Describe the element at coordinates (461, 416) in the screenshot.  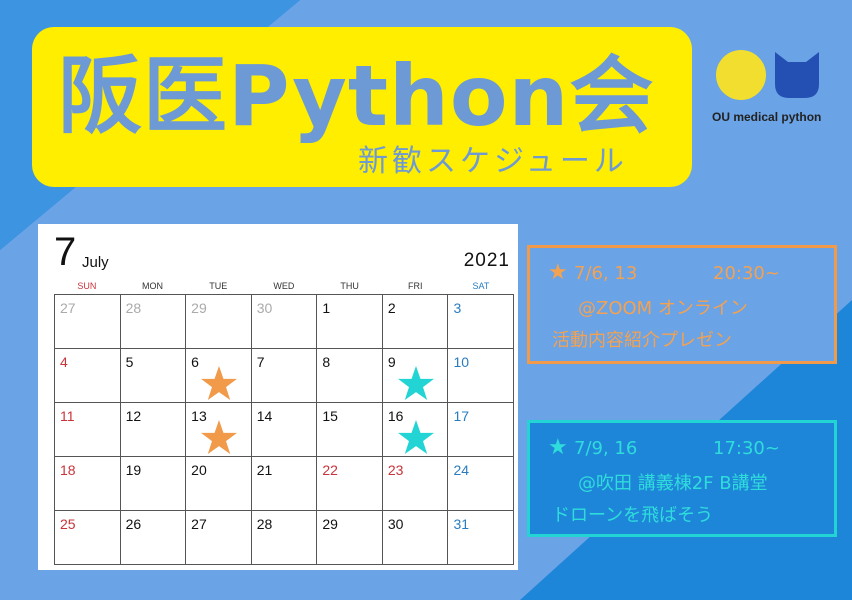
I see `calendar-day-number: 17` at that location.